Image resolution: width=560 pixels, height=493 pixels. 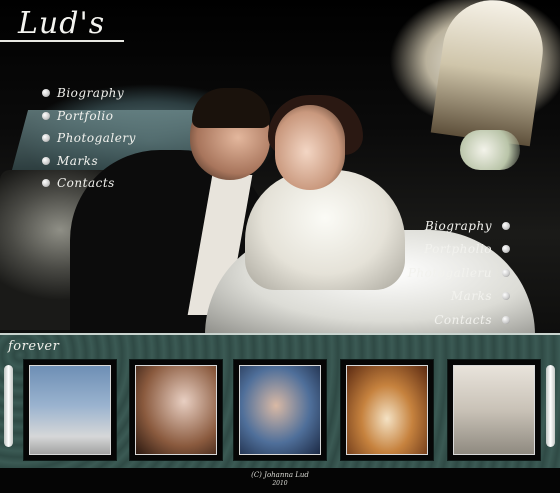 I want to click on footer: (C) Johanna Lud 2010, so click(x=280, y=480).